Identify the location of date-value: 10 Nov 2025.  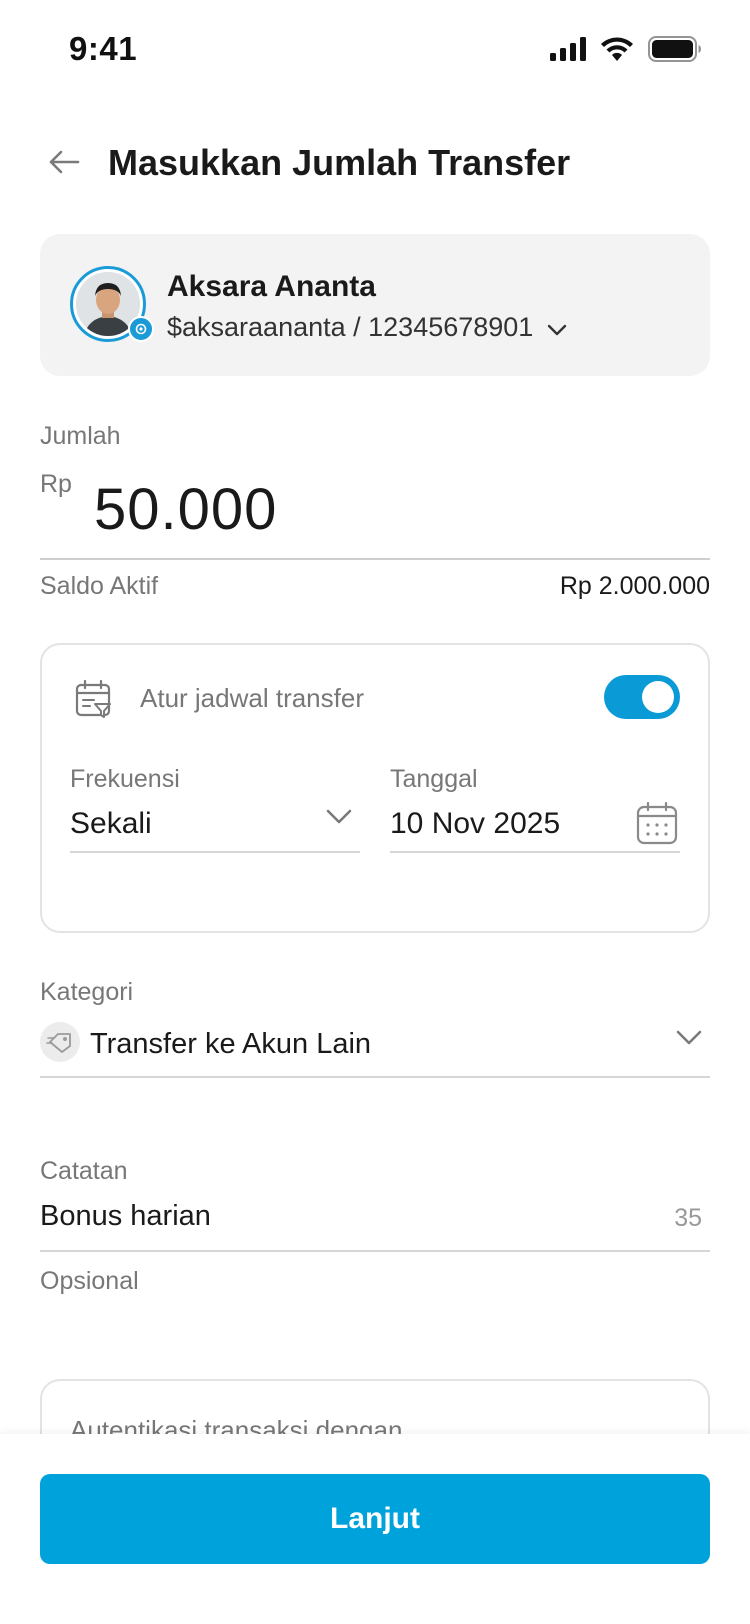
(475, 823).